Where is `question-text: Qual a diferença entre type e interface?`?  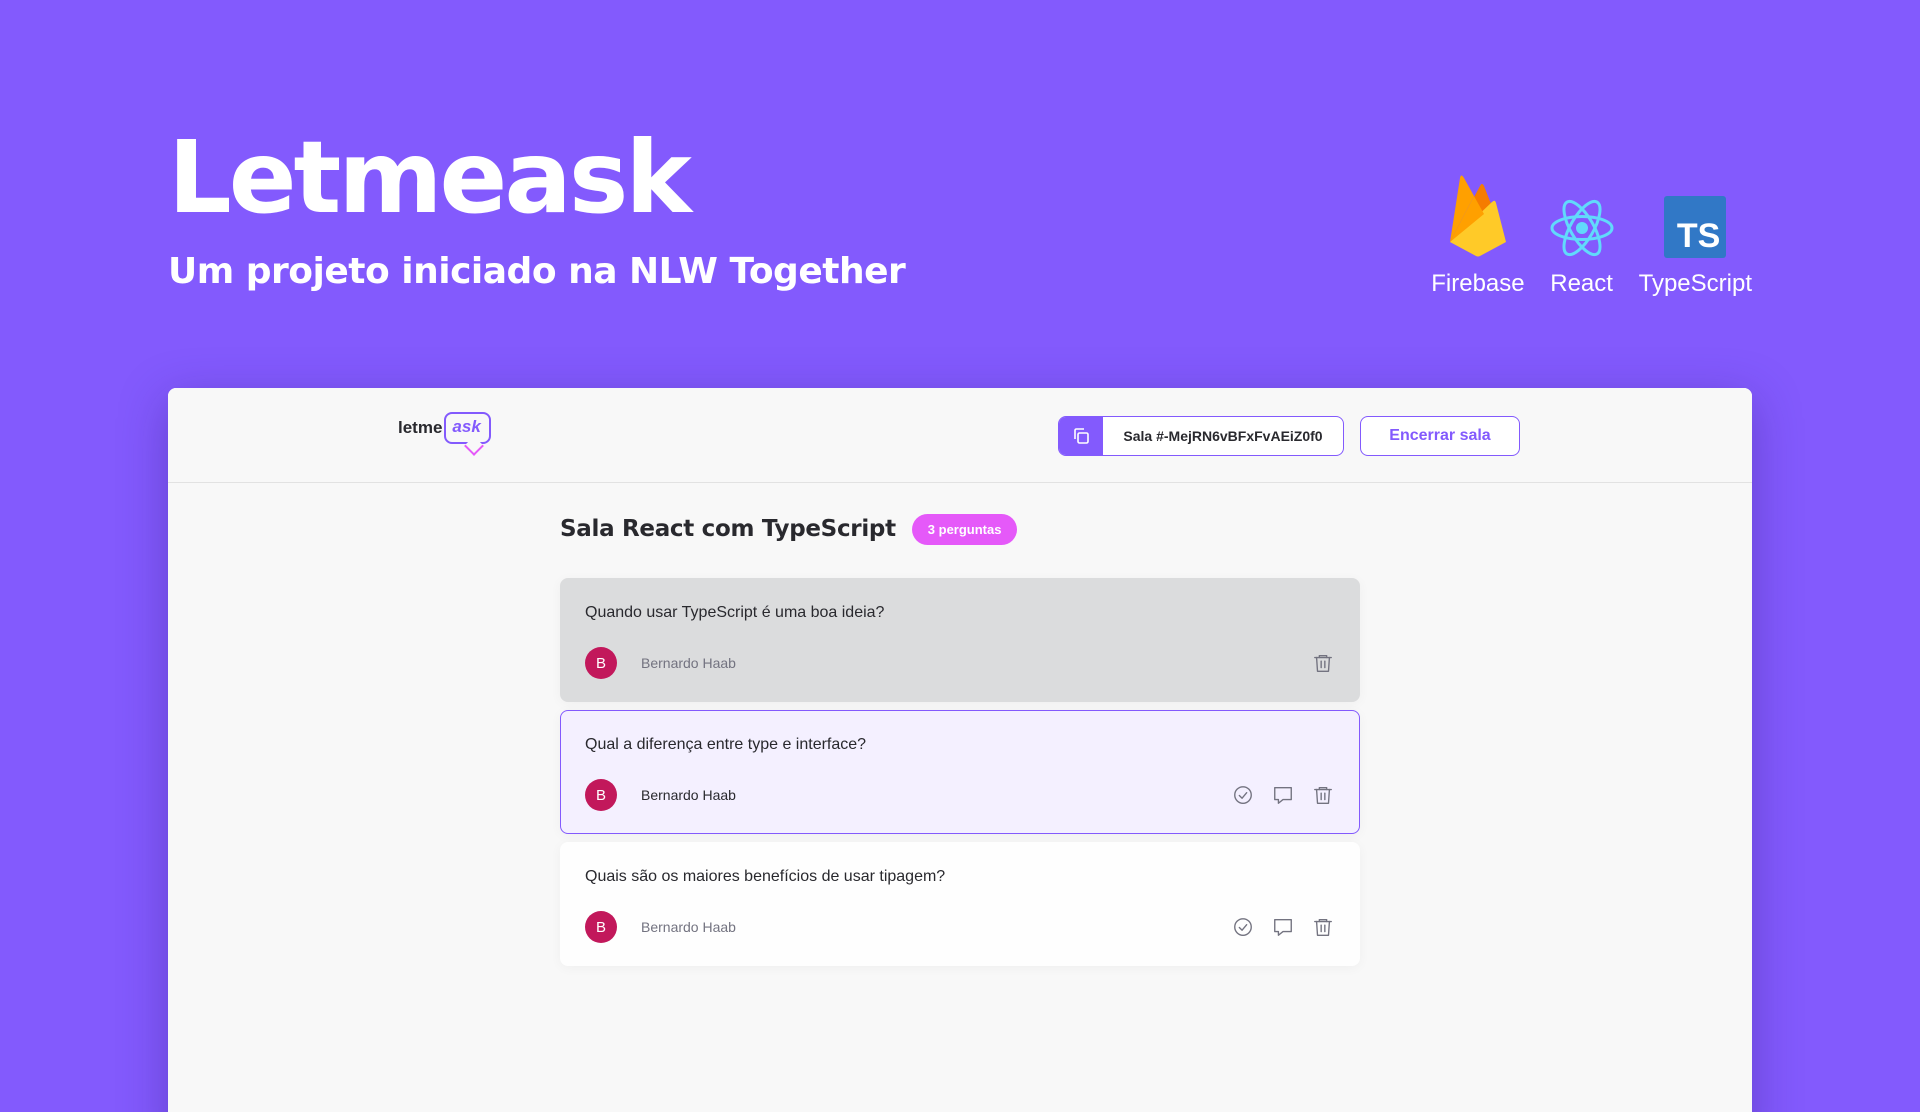
question-text: Qual a diferença entre type e interface? is located at coordinates (726, 744).